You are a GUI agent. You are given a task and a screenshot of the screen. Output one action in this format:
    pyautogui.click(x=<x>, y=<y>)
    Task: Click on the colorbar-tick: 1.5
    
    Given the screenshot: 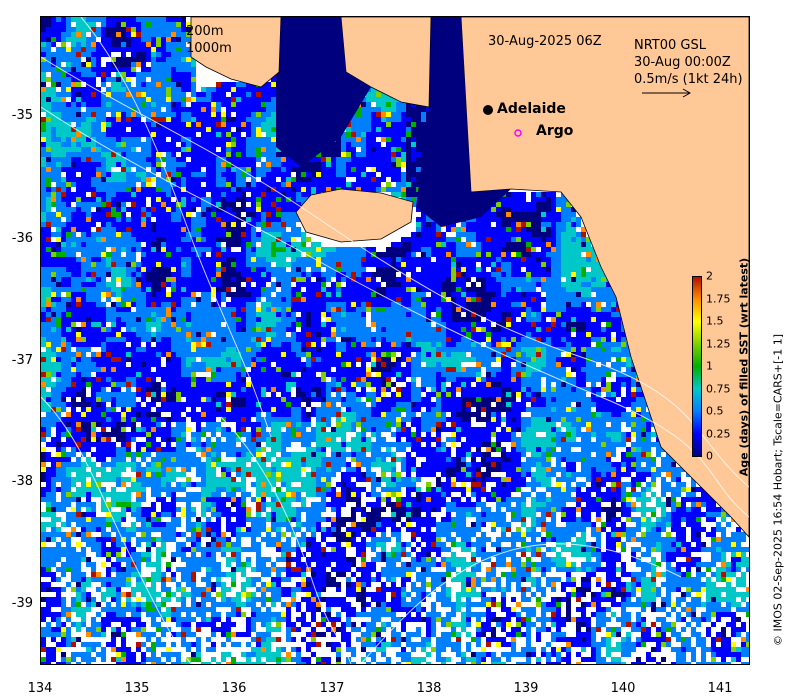 What is the action you would take?
    pyautogui.click(x=715, y=321)
    